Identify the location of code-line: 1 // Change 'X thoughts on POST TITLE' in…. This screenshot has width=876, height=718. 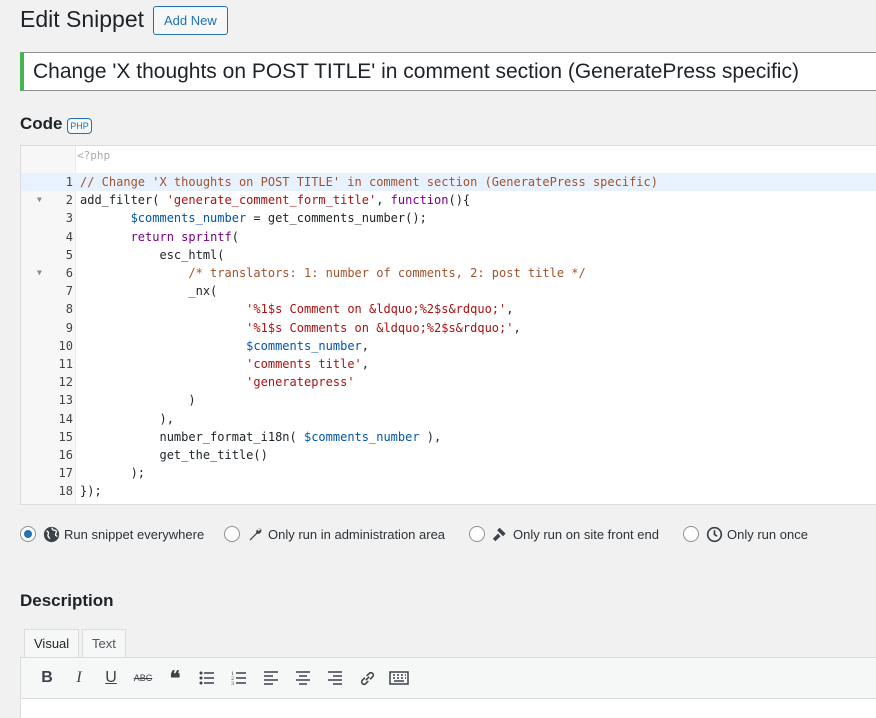
(448, 182).